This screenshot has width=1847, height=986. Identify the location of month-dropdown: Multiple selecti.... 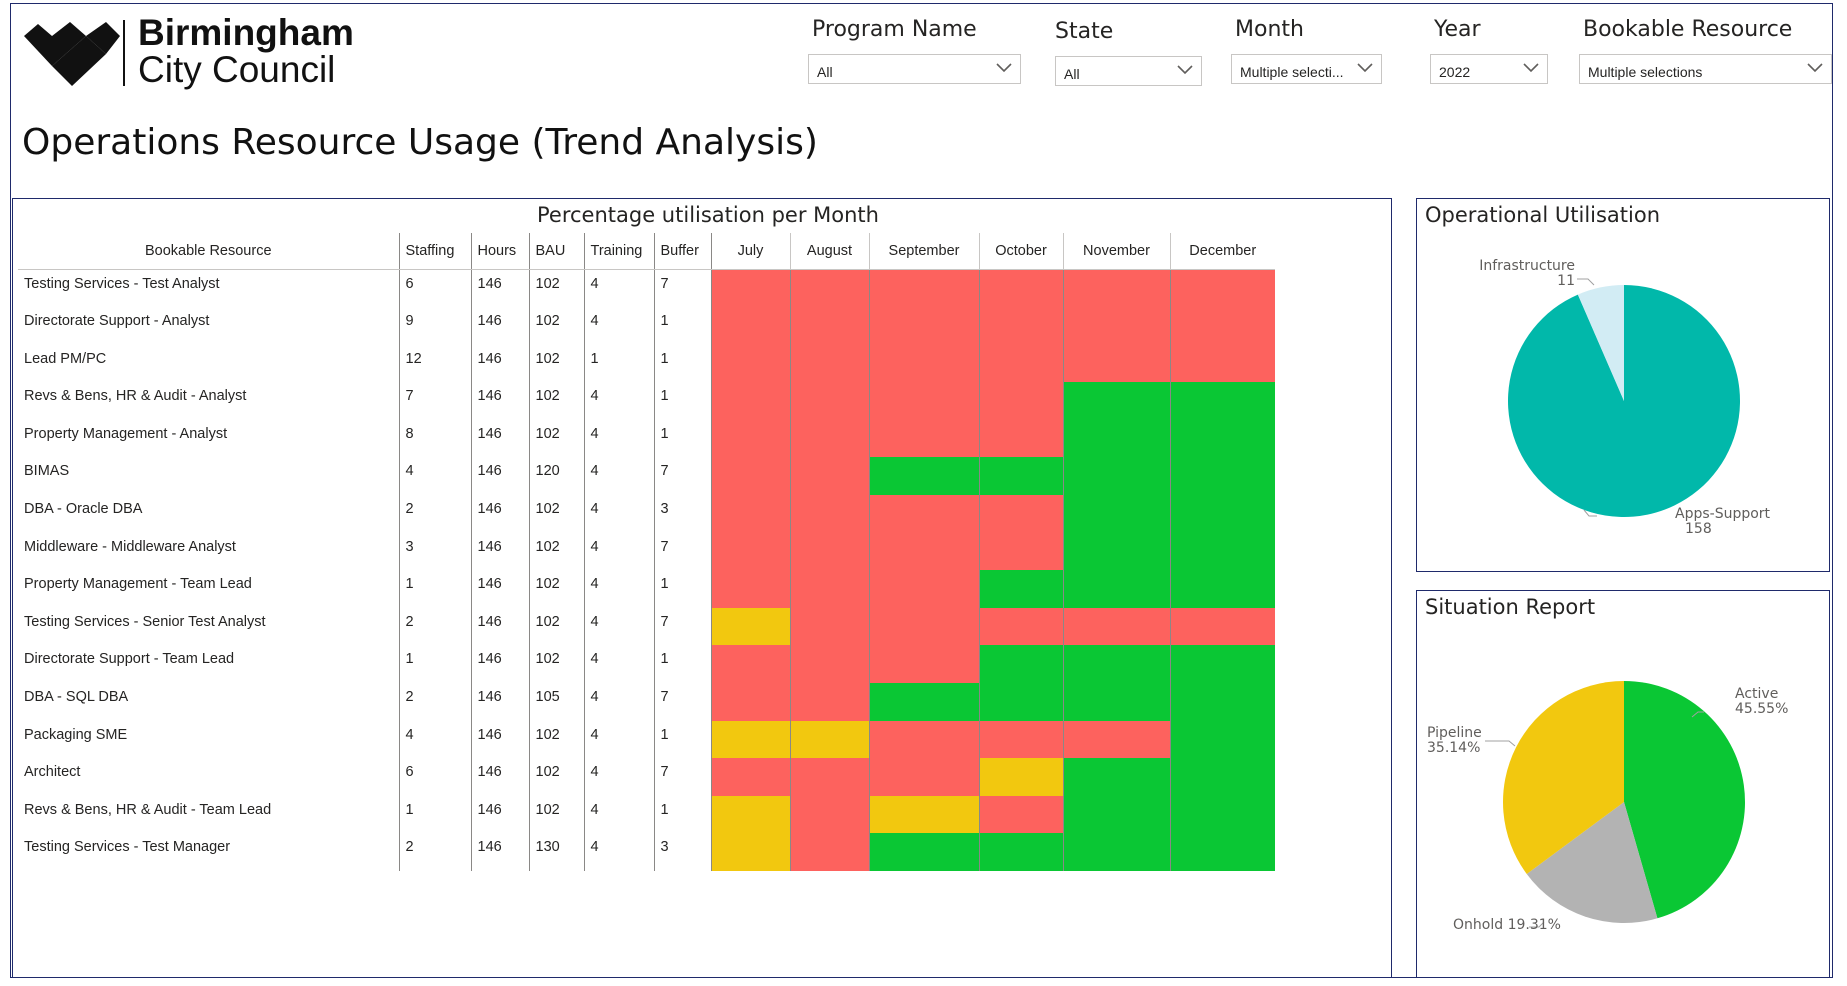
(1306, 69).